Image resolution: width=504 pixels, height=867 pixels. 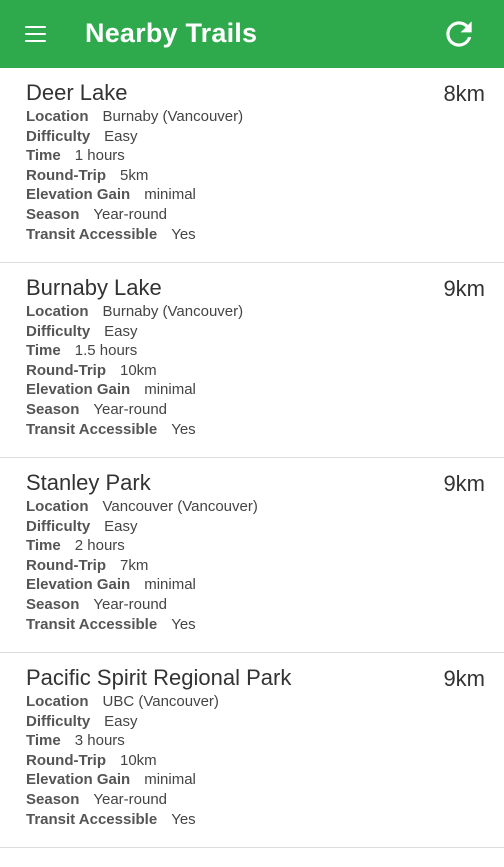 I want to click on detail-row-round-trip: Round-Trip 7km, so click(x=142, y=566).